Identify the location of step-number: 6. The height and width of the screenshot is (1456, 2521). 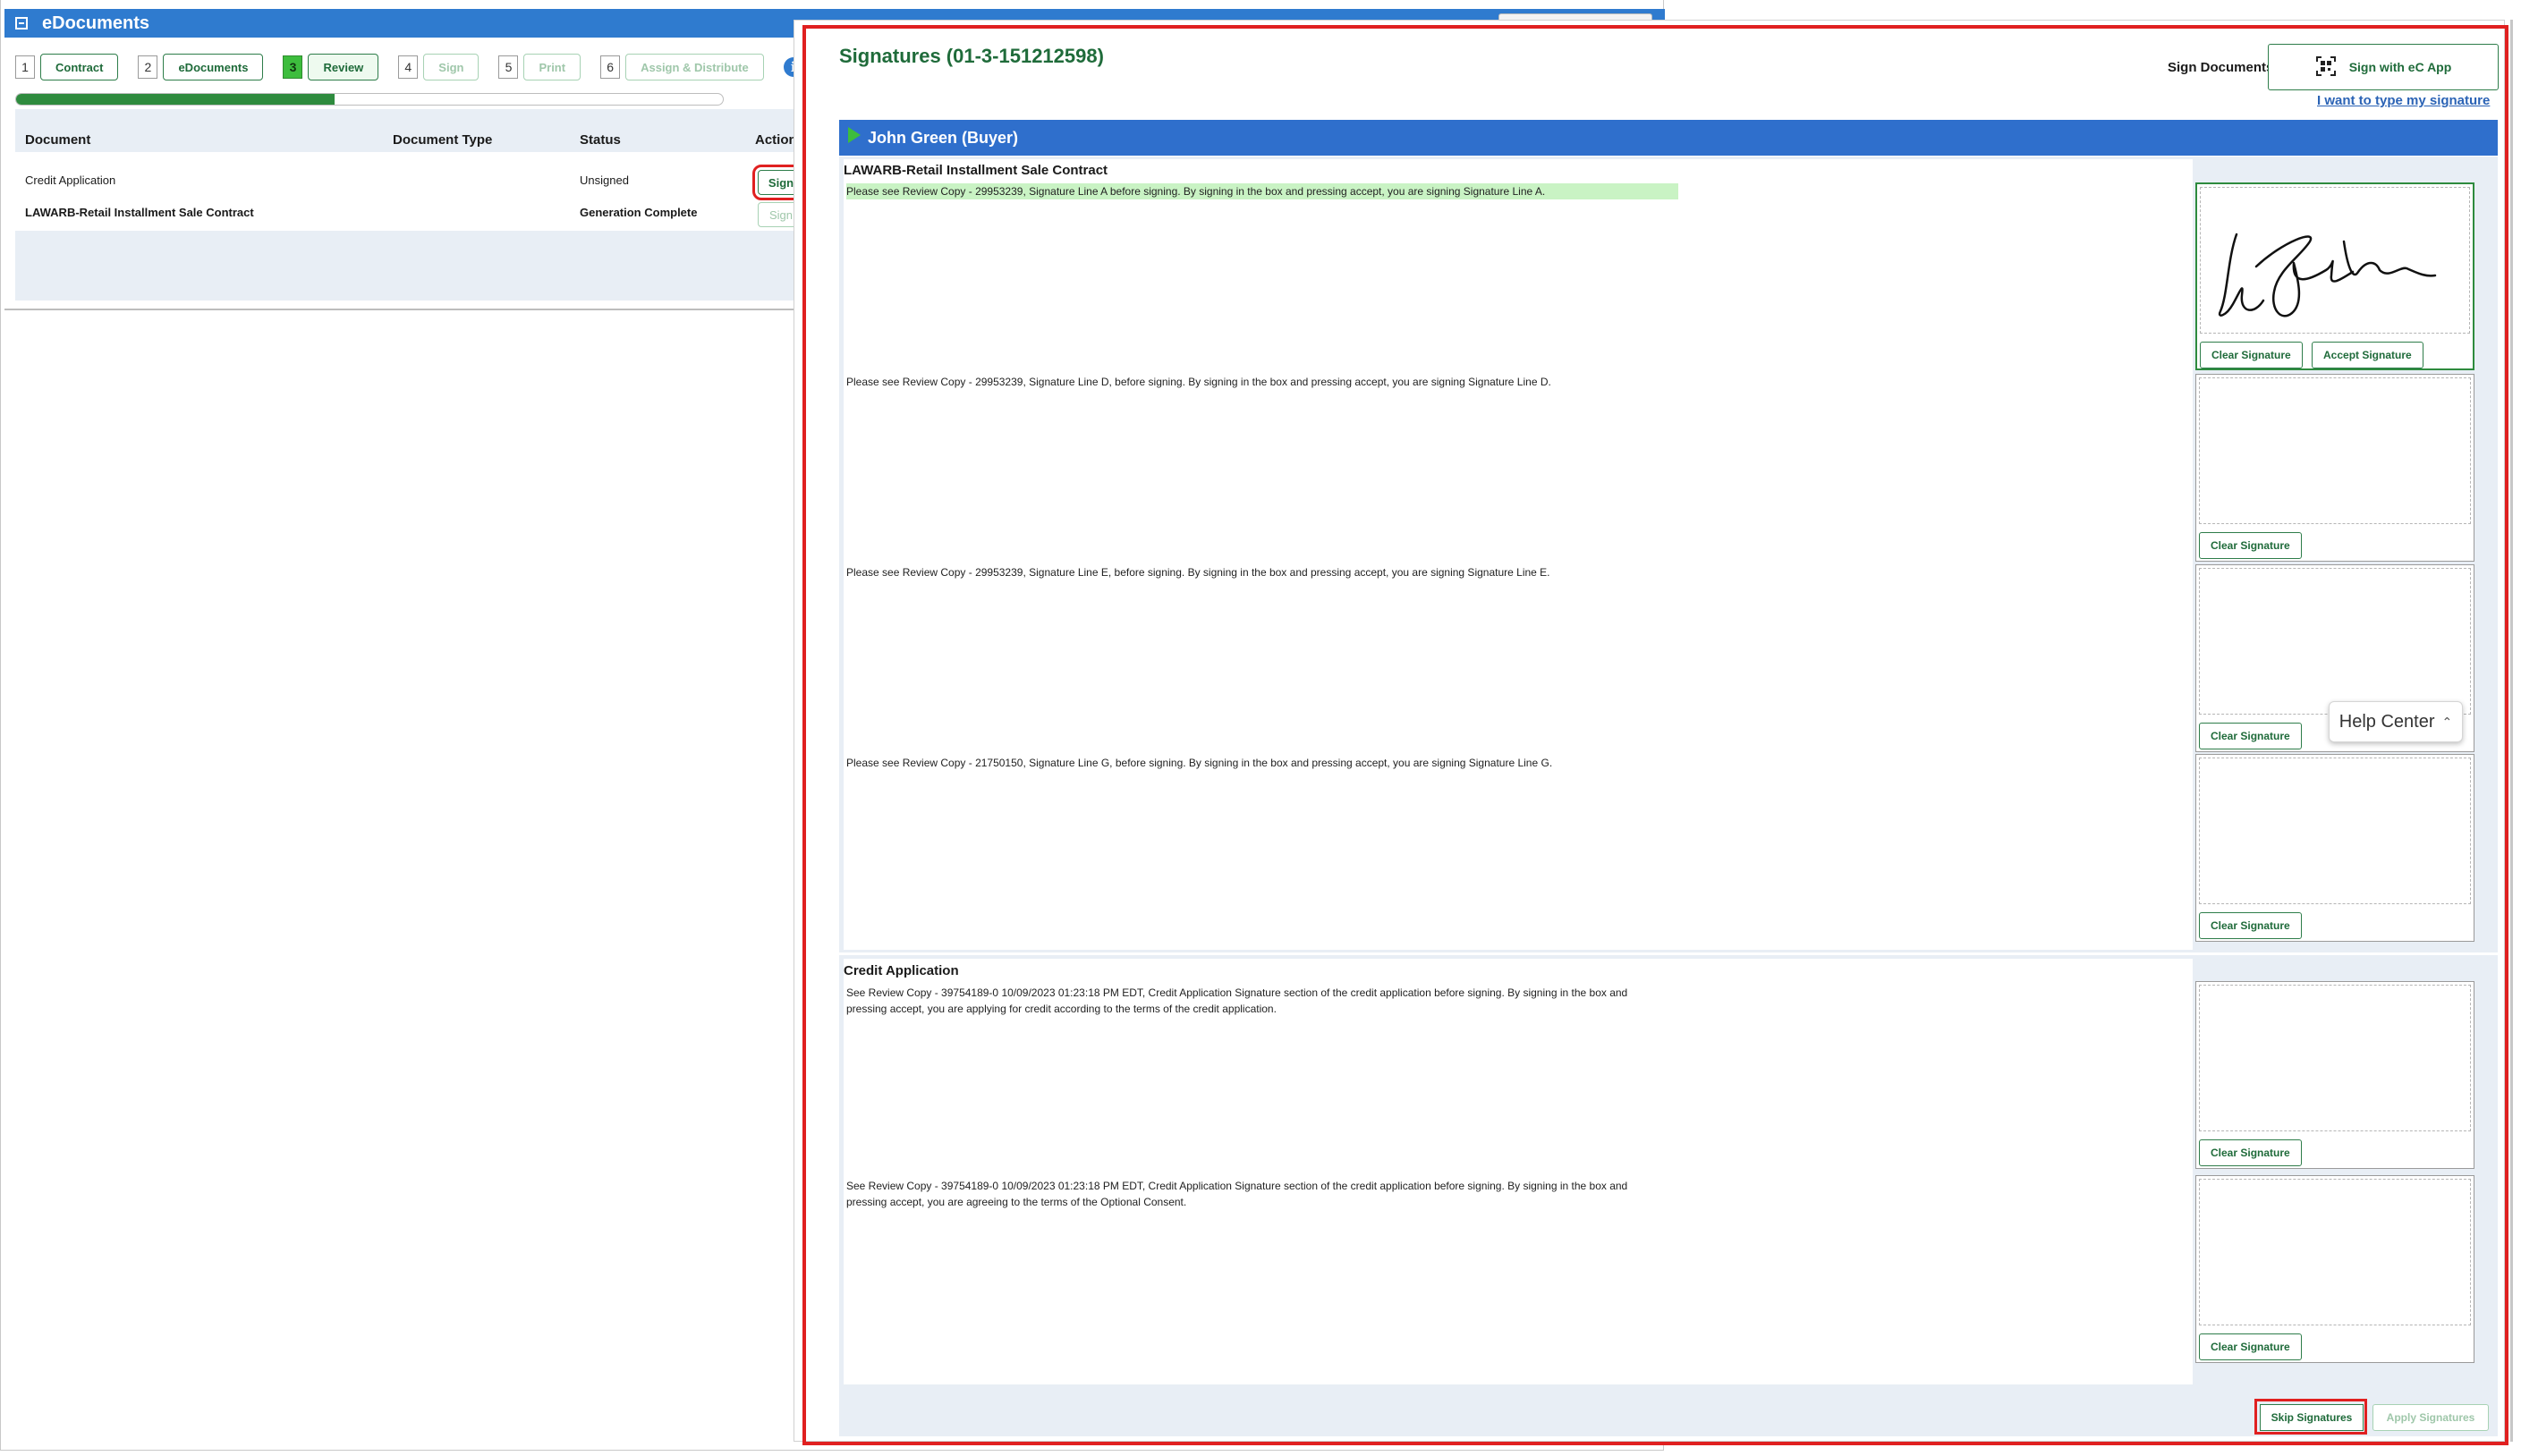
(610, 67).